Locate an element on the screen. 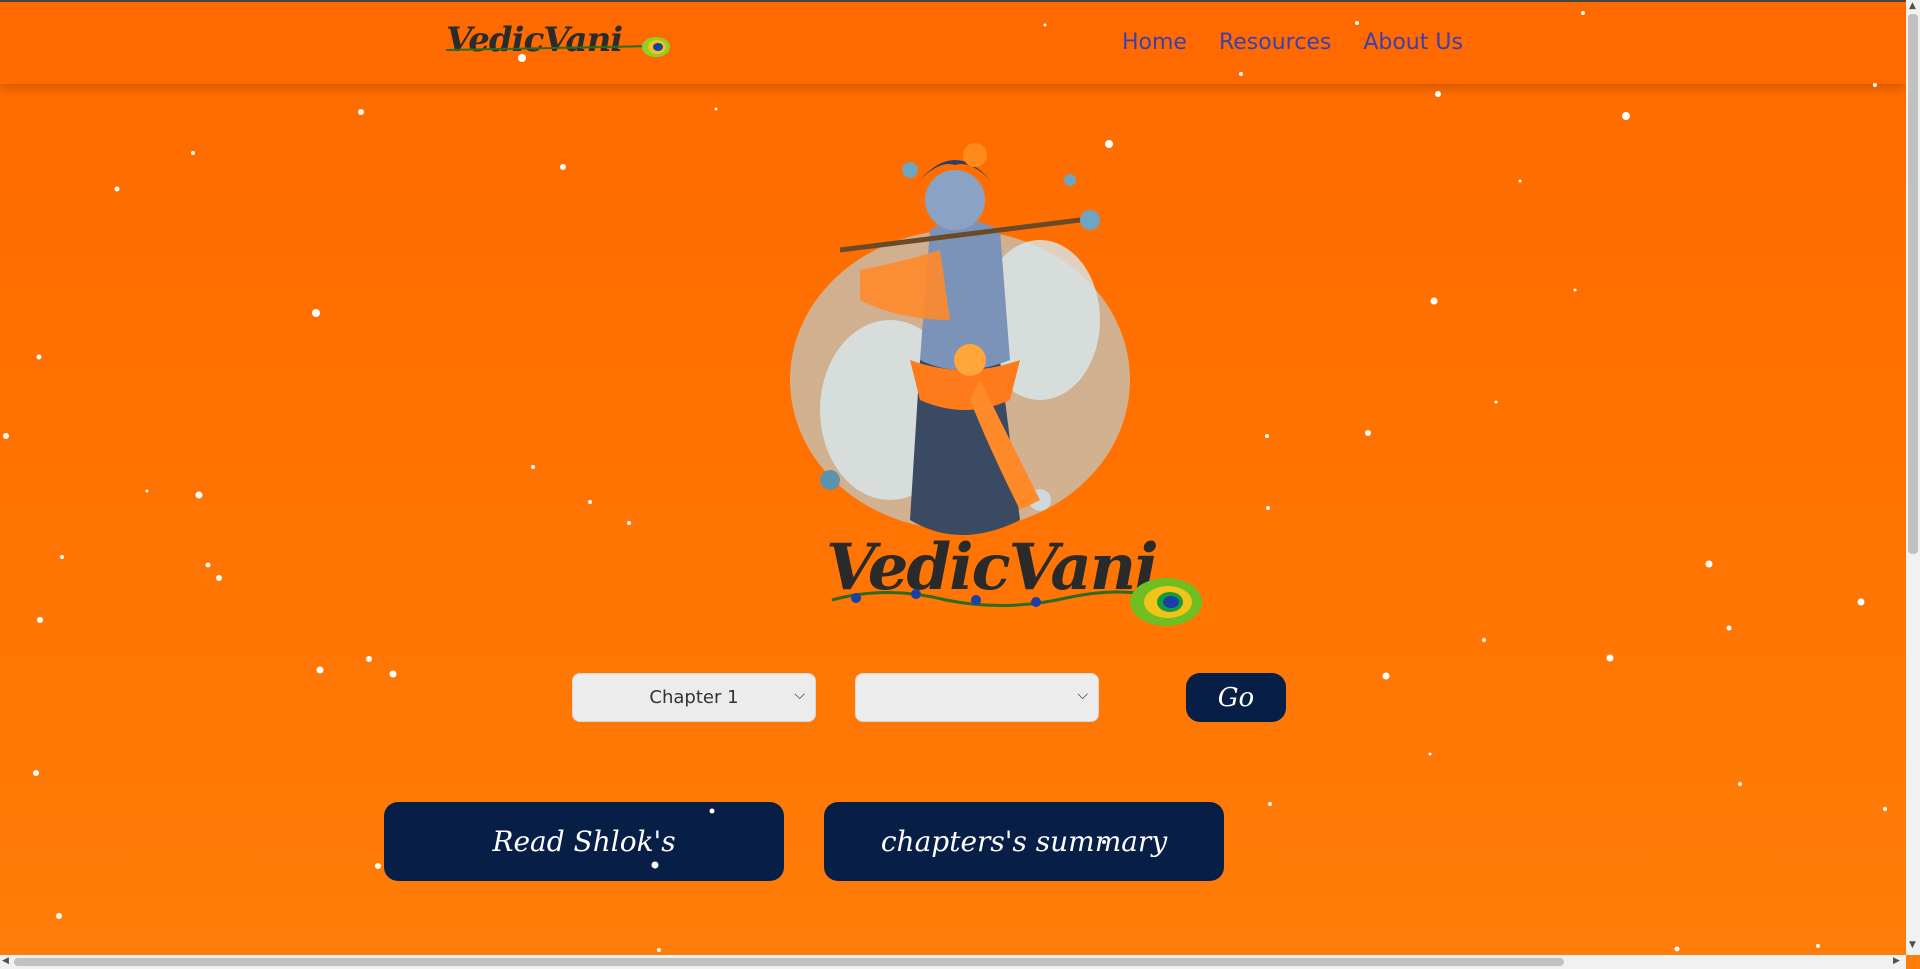 The width and height of the screenshot is (1920, 969). chapters-summary-button: chapters's summary is located at coordinates (1024, 841).